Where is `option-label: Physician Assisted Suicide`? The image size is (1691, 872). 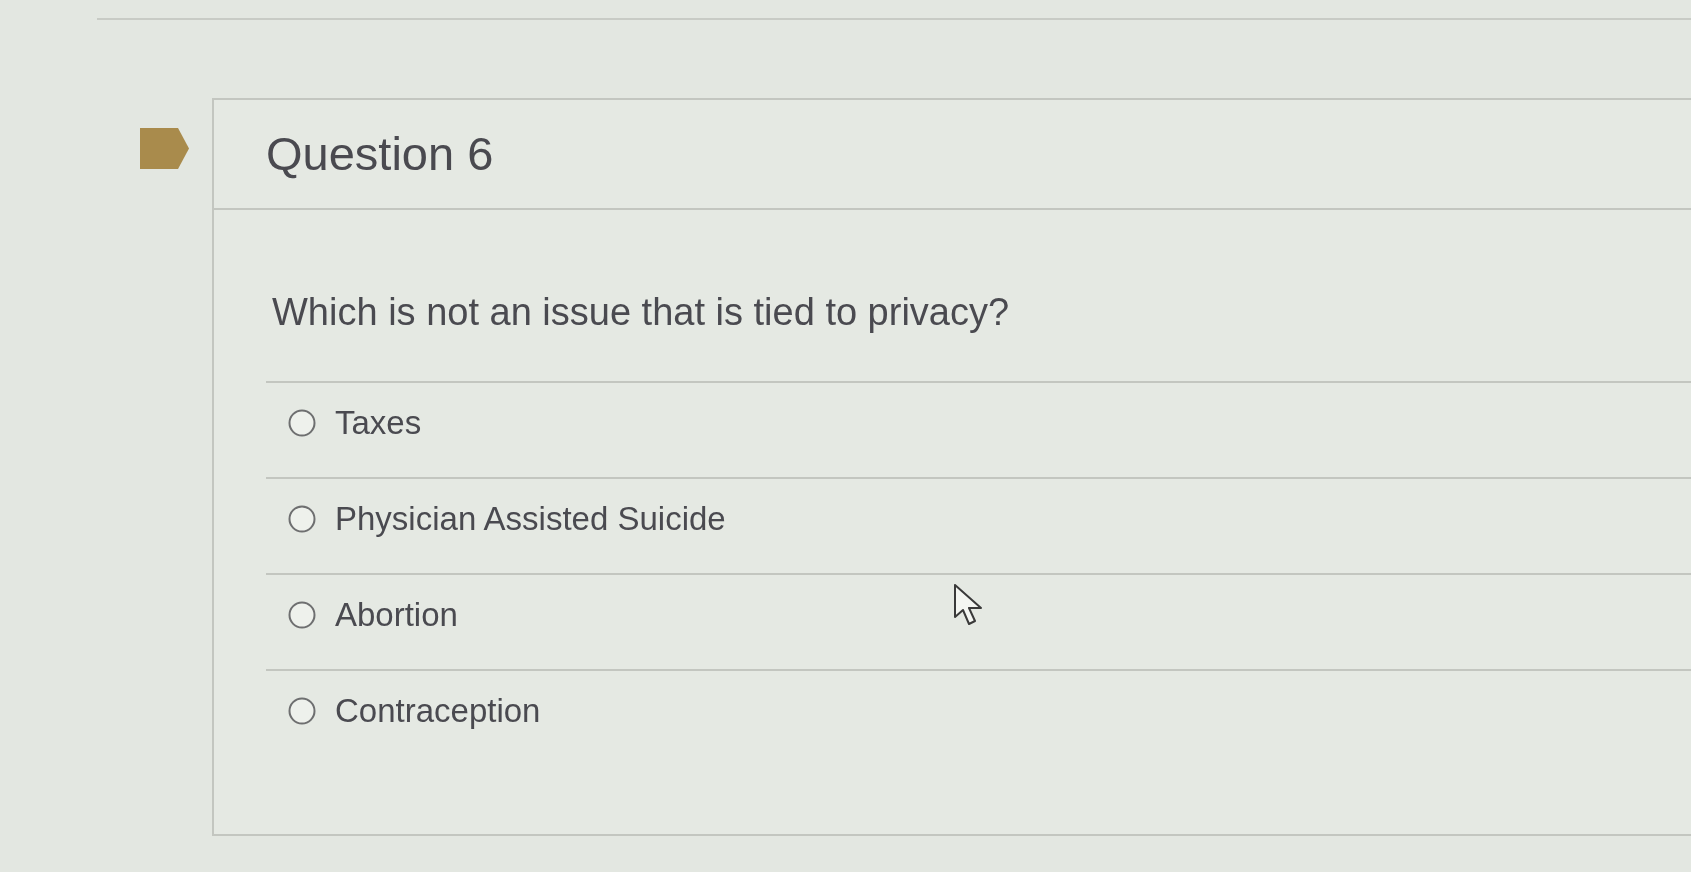
option-label: Physician Assisted Suicide is located at coordinates (530, 519).